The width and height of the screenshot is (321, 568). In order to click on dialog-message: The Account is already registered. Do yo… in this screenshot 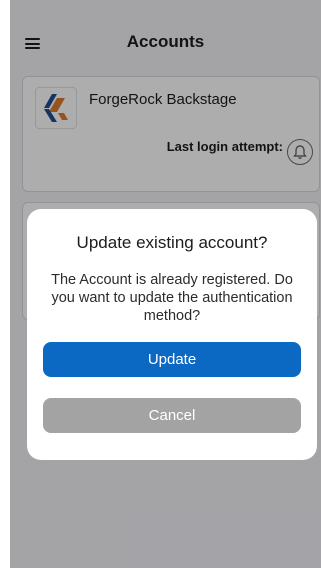, I will do `click(172, 298)`.